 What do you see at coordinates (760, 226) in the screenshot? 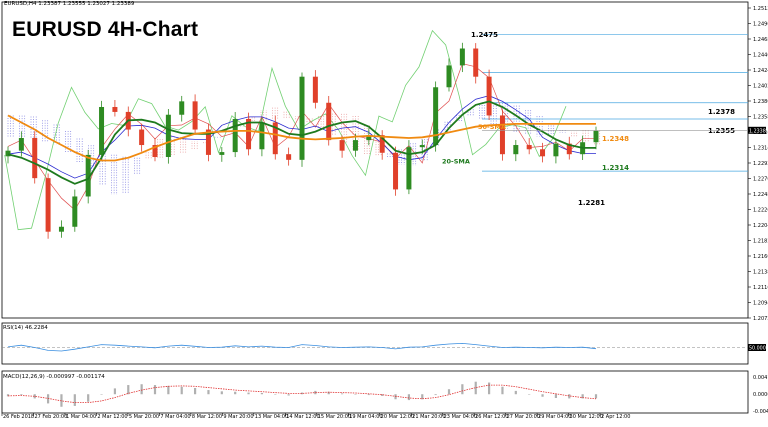
I see `y-tick-label: 1.22045` at bounding box center [760, 226].